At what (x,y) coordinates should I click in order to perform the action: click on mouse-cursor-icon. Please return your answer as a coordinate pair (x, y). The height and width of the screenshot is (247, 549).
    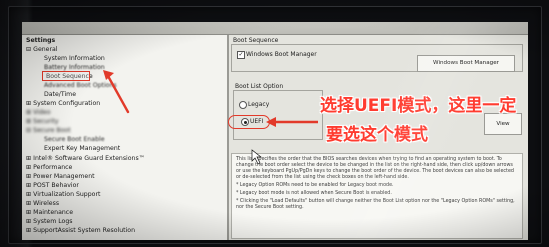
    Looking at the image, I should click on (257, 157).